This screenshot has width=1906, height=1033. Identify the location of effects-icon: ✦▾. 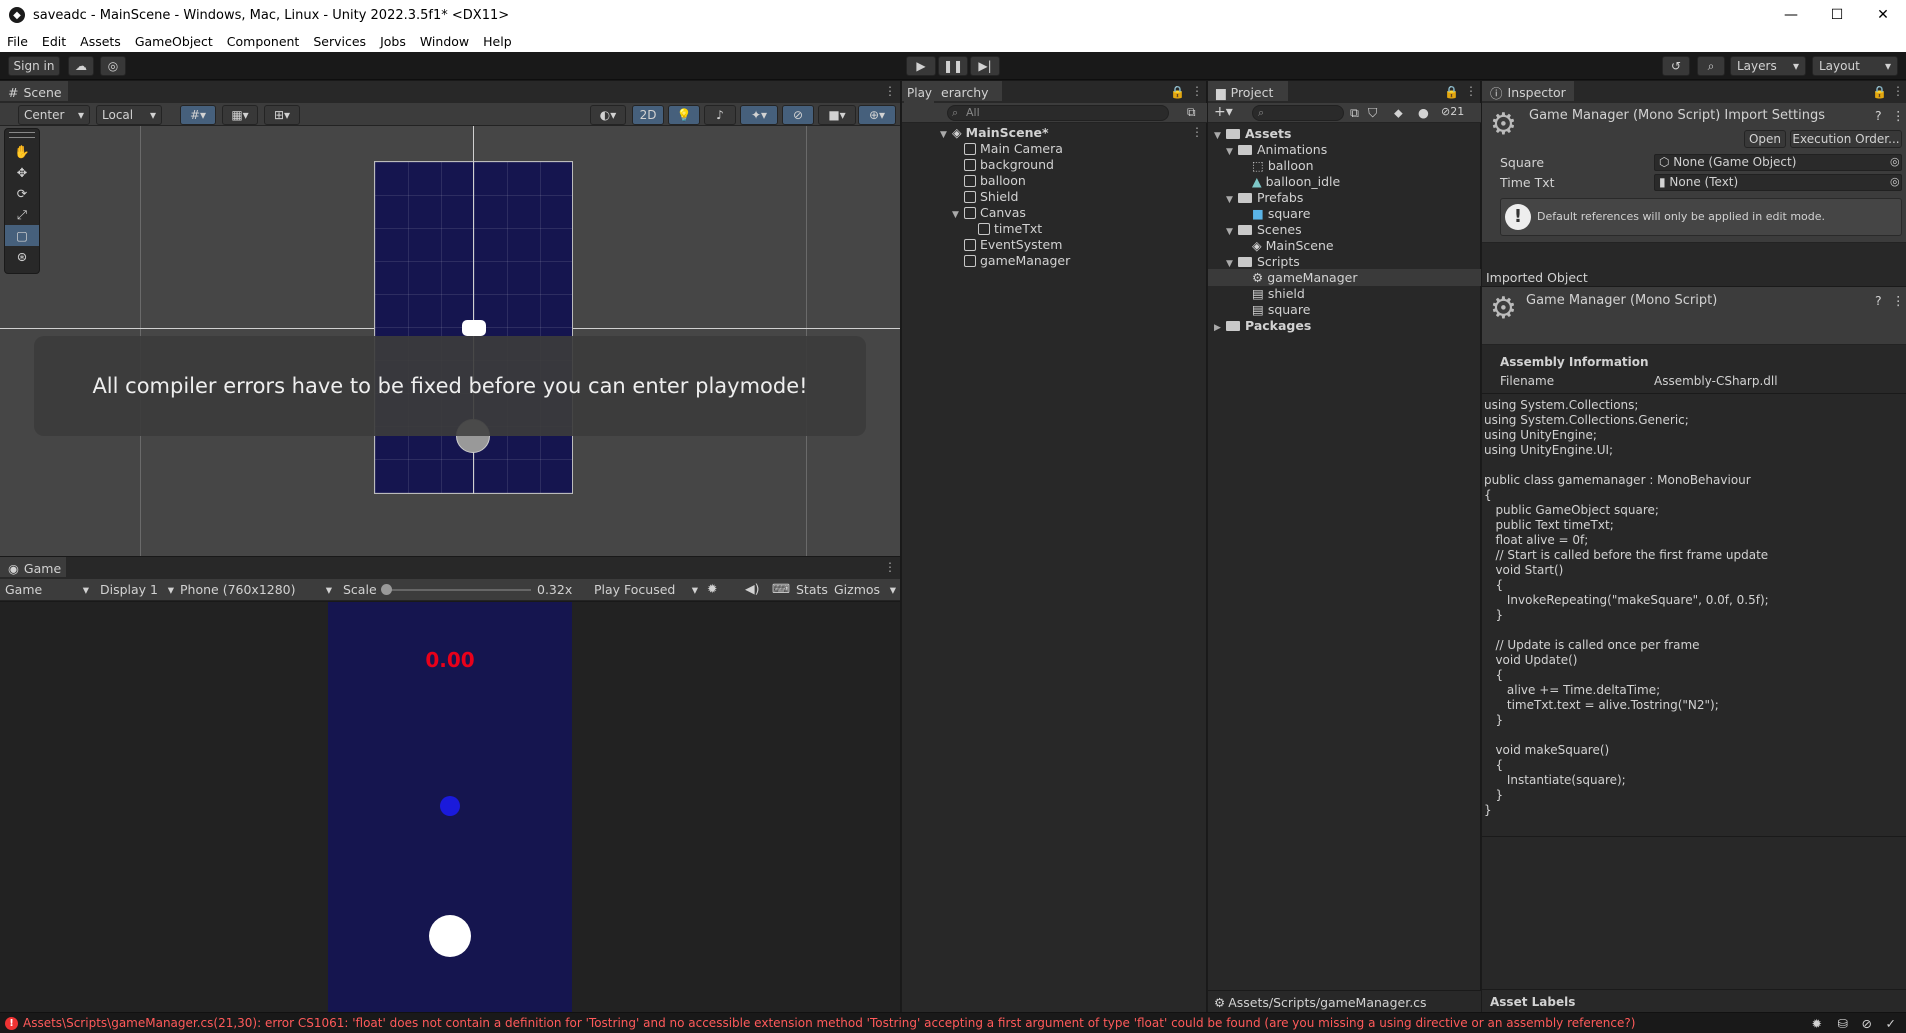
(759, 115).